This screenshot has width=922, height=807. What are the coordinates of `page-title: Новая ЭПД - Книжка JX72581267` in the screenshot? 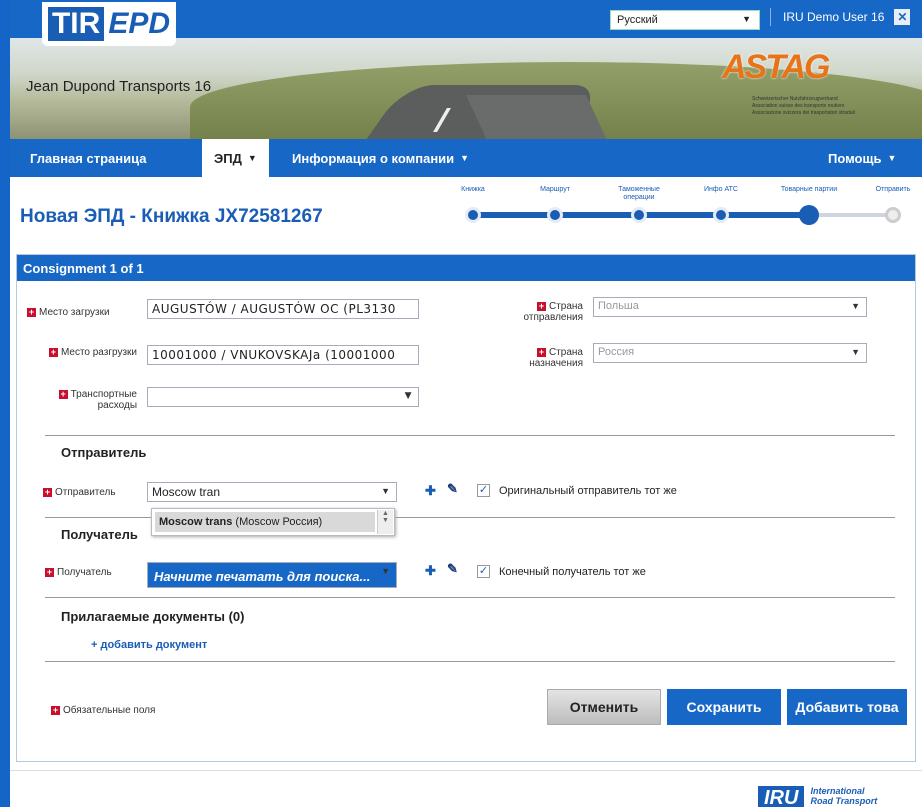 It's located at (171, 216).